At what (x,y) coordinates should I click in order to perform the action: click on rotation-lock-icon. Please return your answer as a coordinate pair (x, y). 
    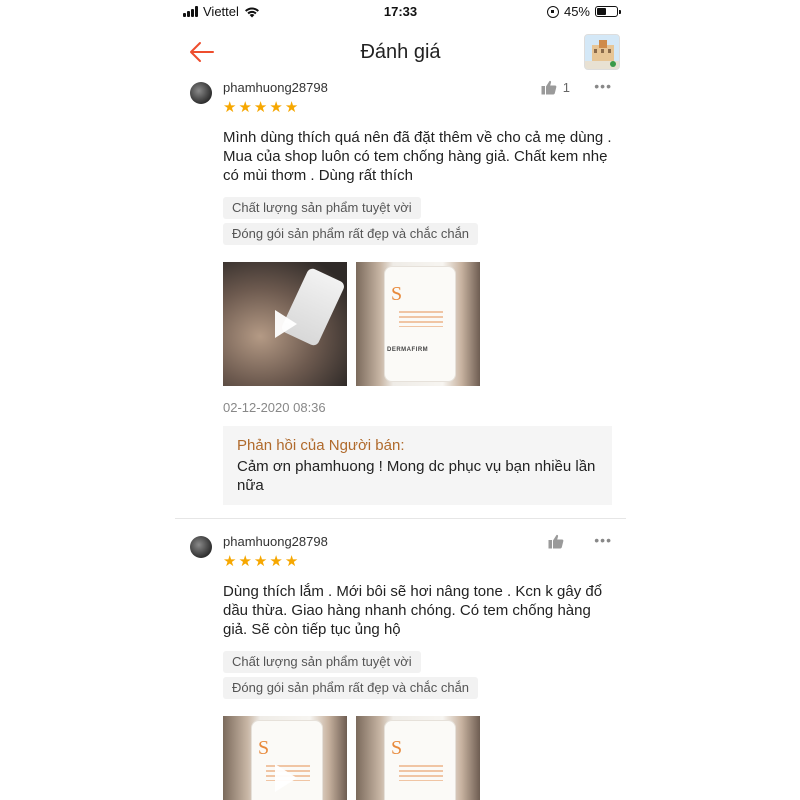
    Looking at the image, I should click on (552, 11).